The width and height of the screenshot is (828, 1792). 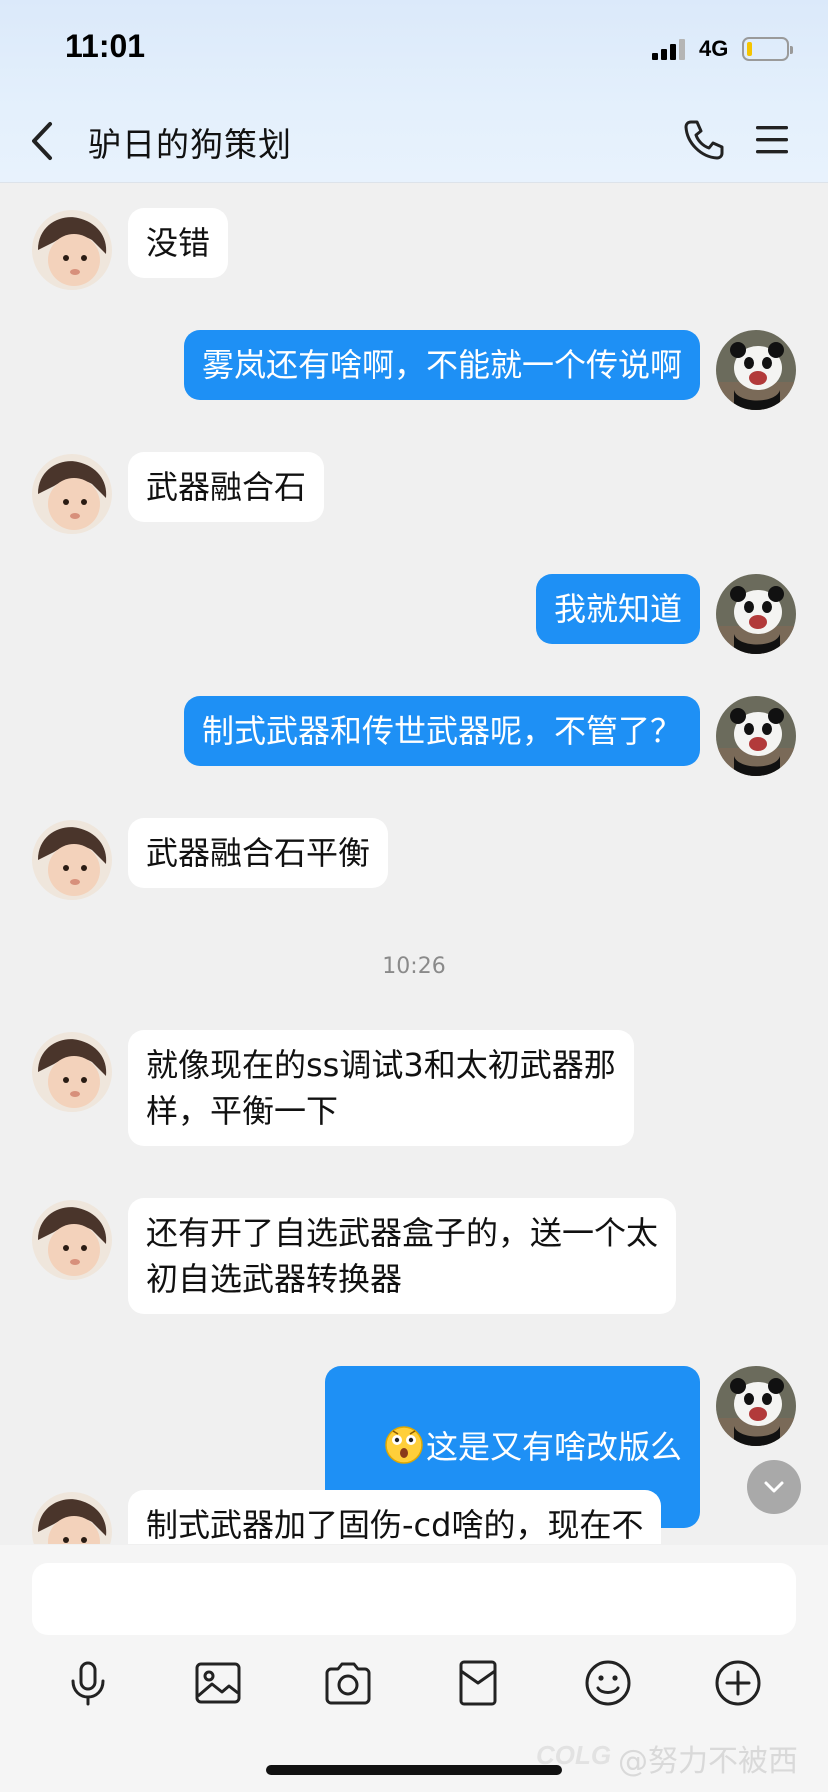 I want to click on message-bubble: 武器融合石平衡, so click(x=258, y=853).